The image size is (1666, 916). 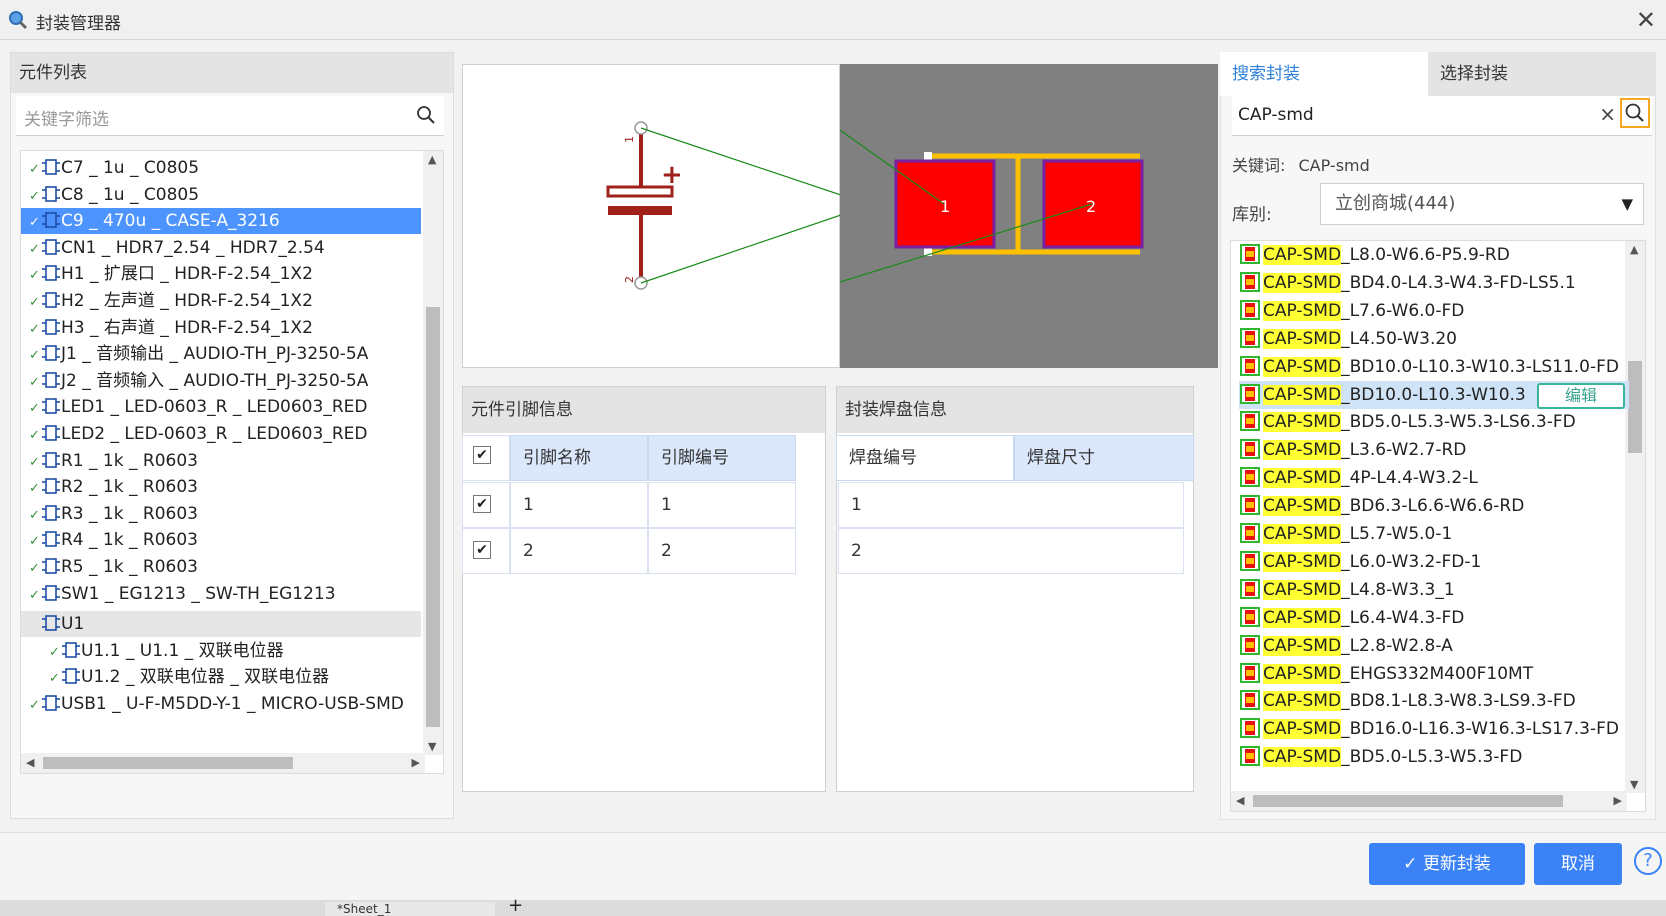 I want to click on tree-scroll-thumb, so click(x=433, y=517).